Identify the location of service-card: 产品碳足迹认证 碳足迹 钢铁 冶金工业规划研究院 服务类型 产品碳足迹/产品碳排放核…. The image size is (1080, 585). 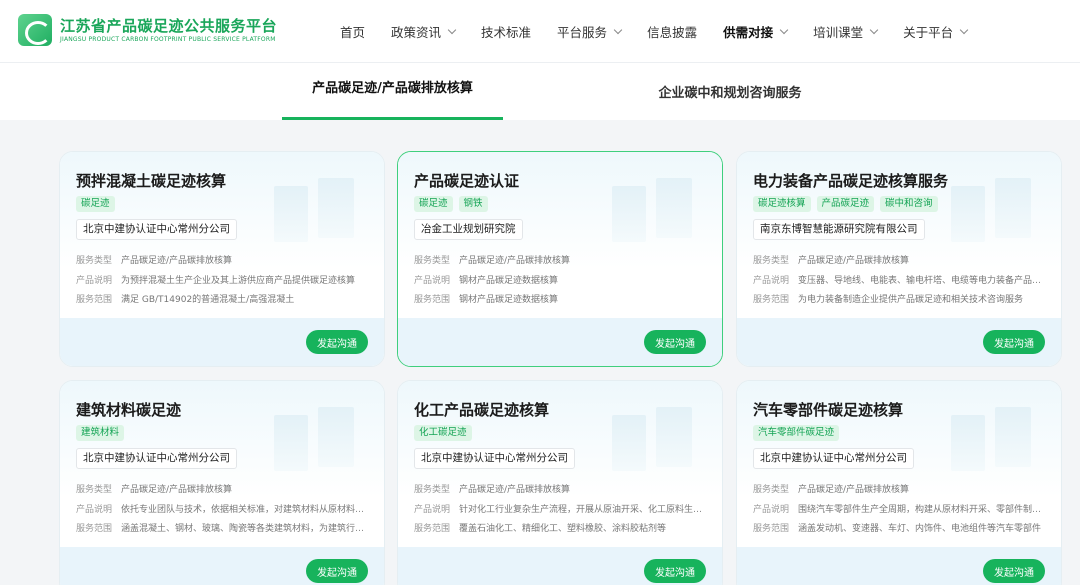
(560, 259).